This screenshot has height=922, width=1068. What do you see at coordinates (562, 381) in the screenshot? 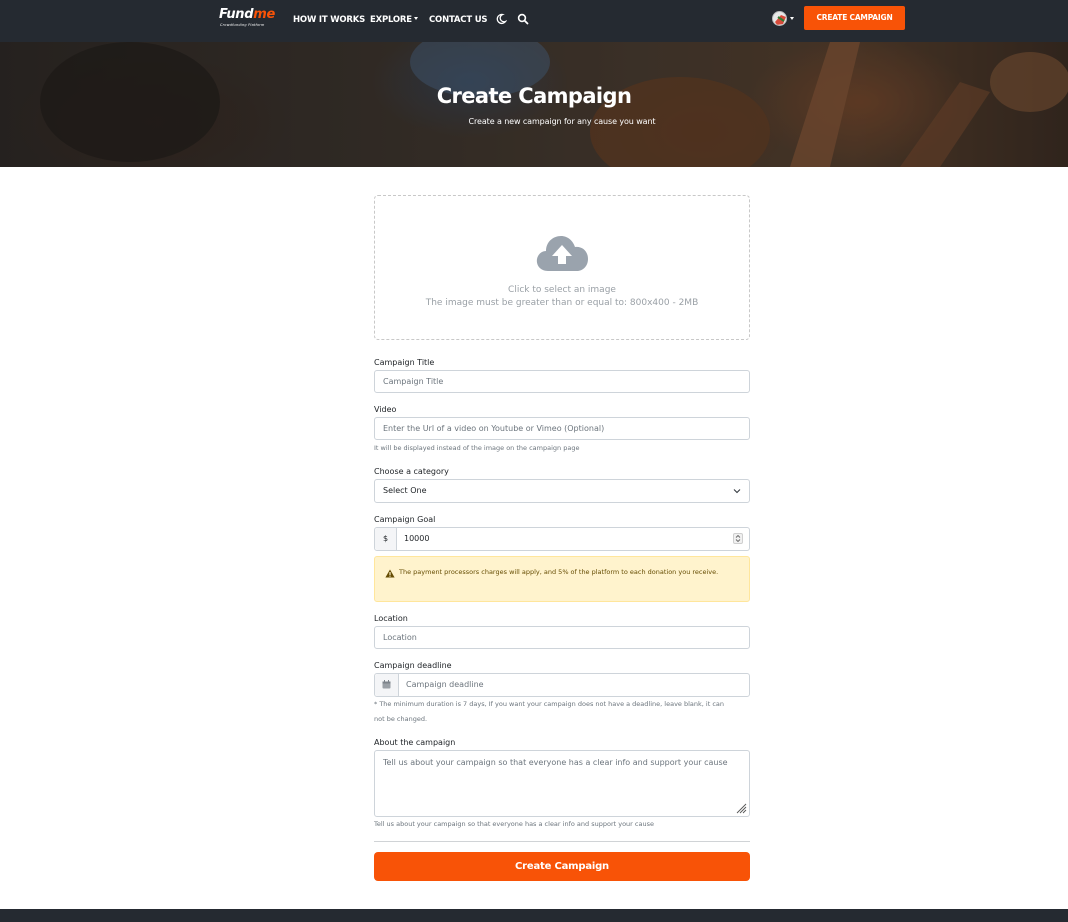
I see `campaign-title-input: Campaign Title` at bounding box center [562, 381].